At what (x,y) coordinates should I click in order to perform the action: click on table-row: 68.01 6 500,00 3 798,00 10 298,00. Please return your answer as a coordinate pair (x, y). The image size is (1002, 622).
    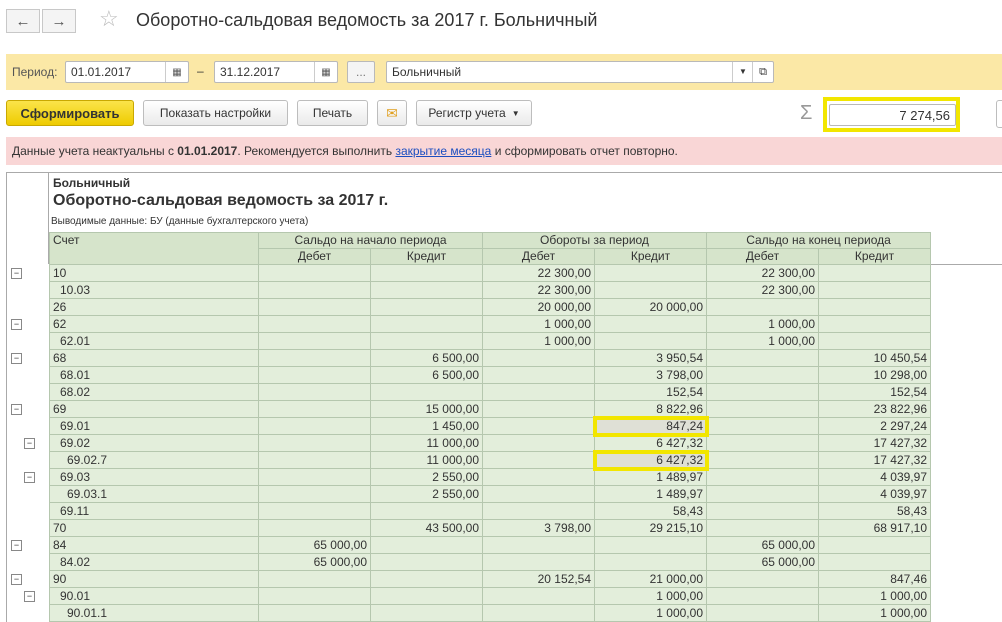
    Looking at the image, I should click on (490, 375).